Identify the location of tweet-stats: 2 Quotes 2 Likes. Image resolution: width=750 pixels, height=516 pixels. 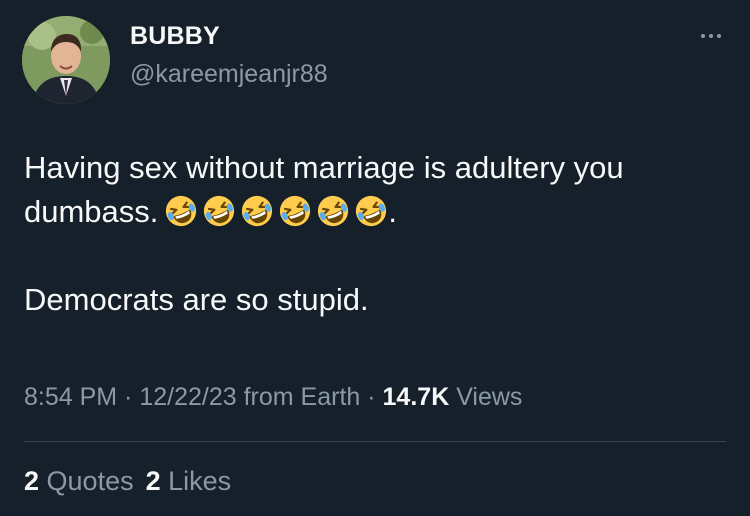
(127, 481).